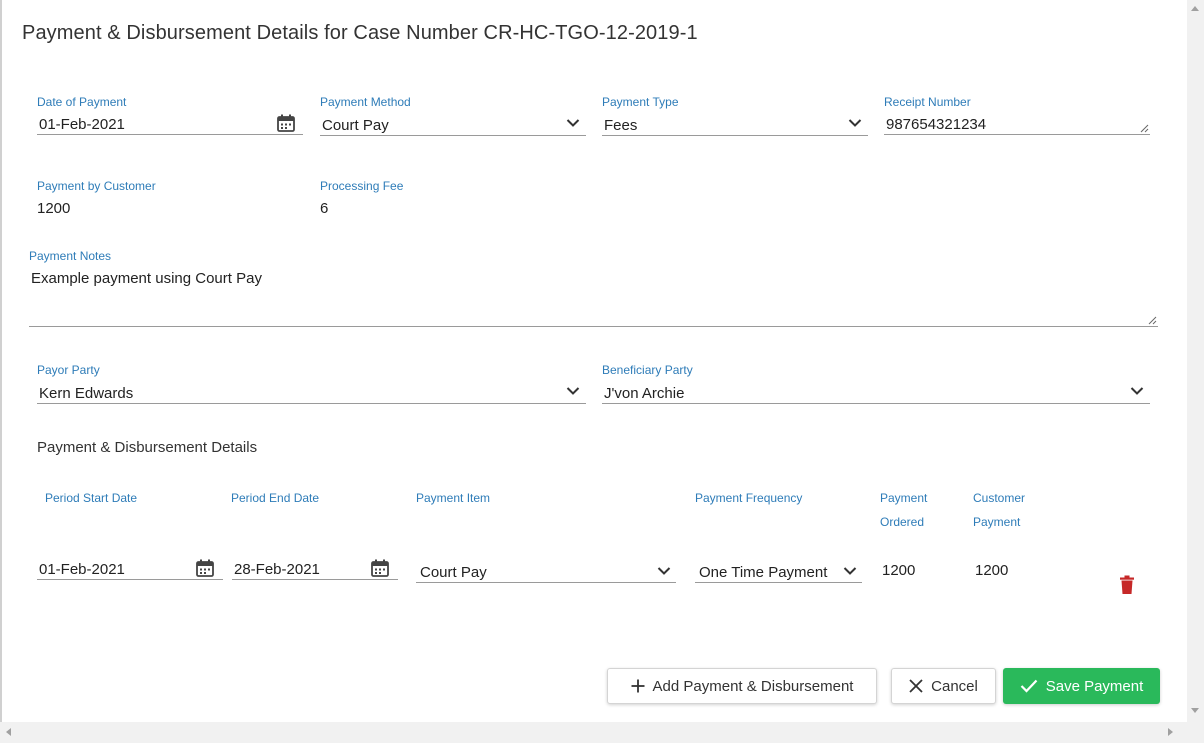 The width and height of the screenshot is (1204, 743). Describe the element at coordinates (936, 124) in the screenshot. I see `receipt-number-input: 987654321234` at that location.